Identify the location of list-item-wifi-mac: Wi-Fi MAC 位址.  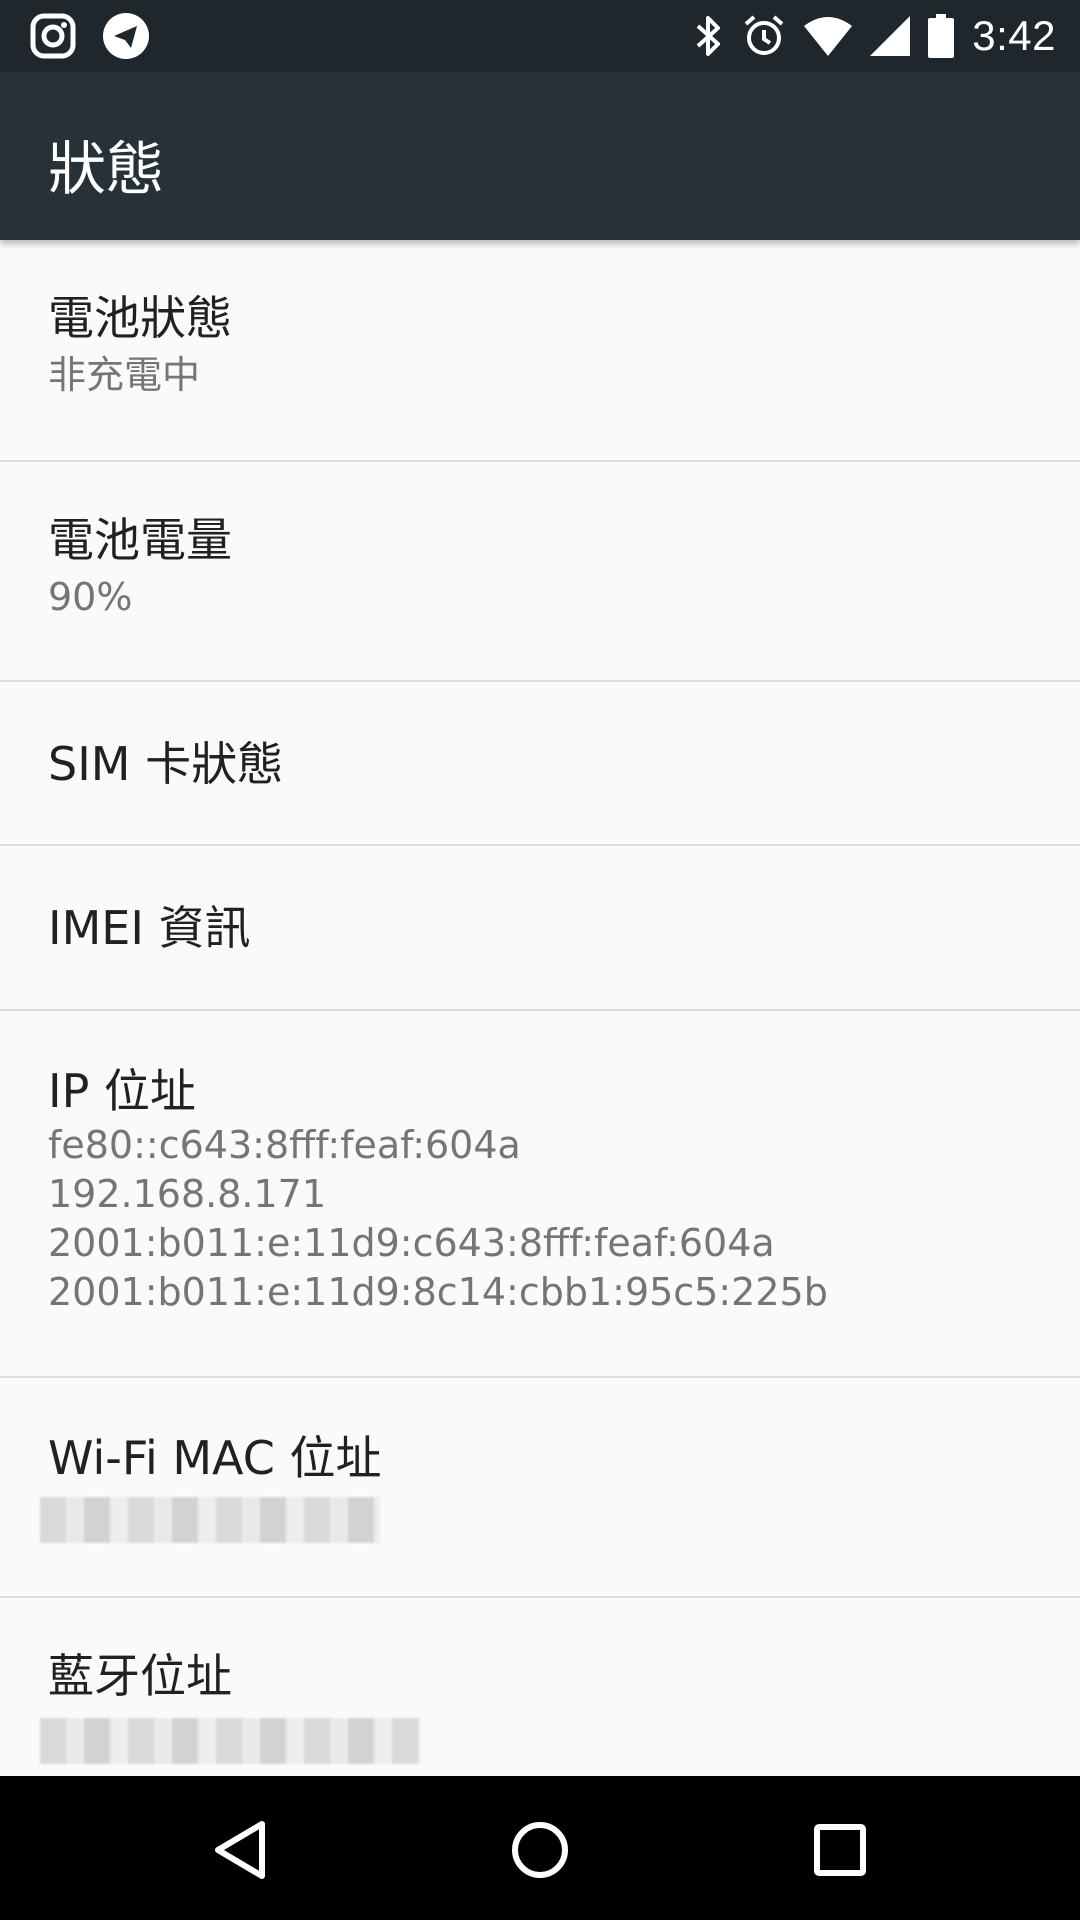
(540, 1488).